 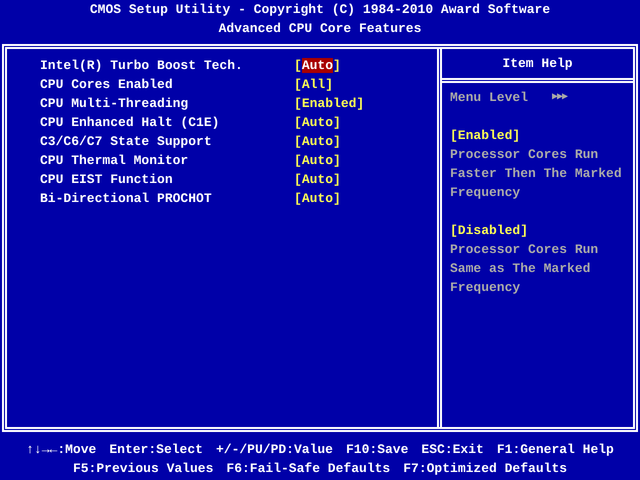 I want to click on help-option: [Disabled], so click(x=489, y=230).